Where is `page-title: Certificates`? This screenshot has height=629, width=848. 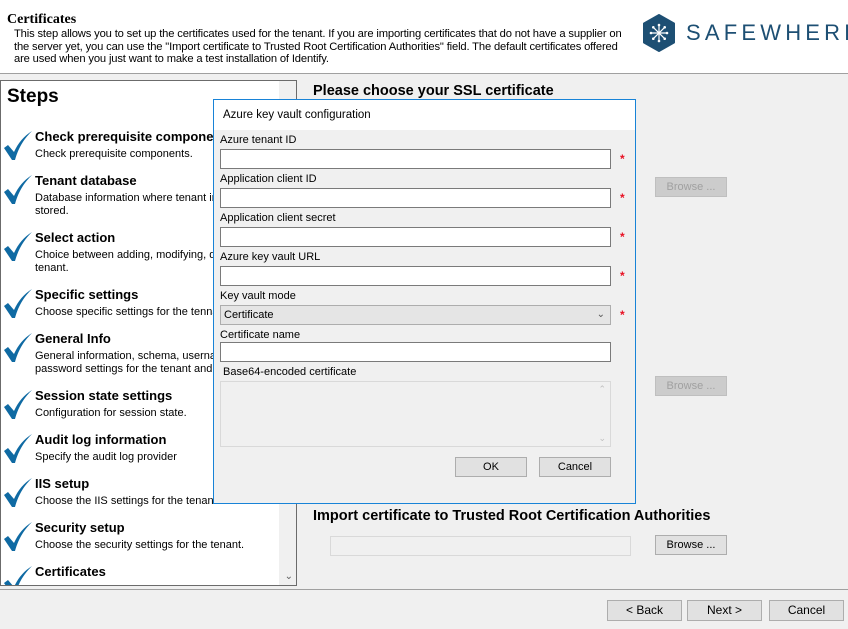 page-title: Certificates is located at coordinates (42, 19).